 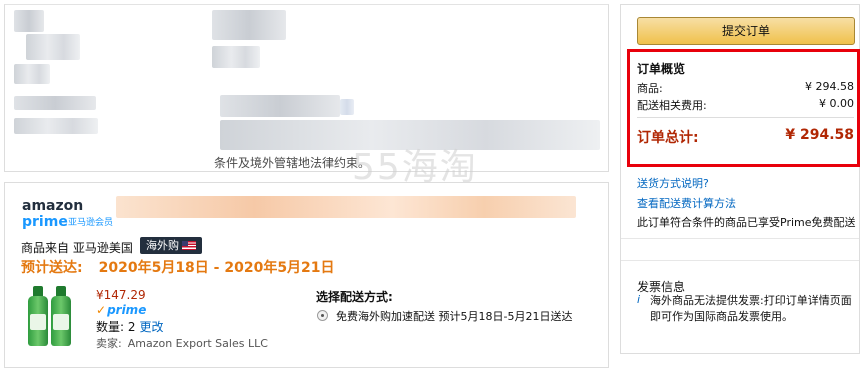 What do you see at coordinates (77, 248) in the screenshot?
I see `sold-from: 商品来自 亚马逊美国` at bounding box center [77, 248].